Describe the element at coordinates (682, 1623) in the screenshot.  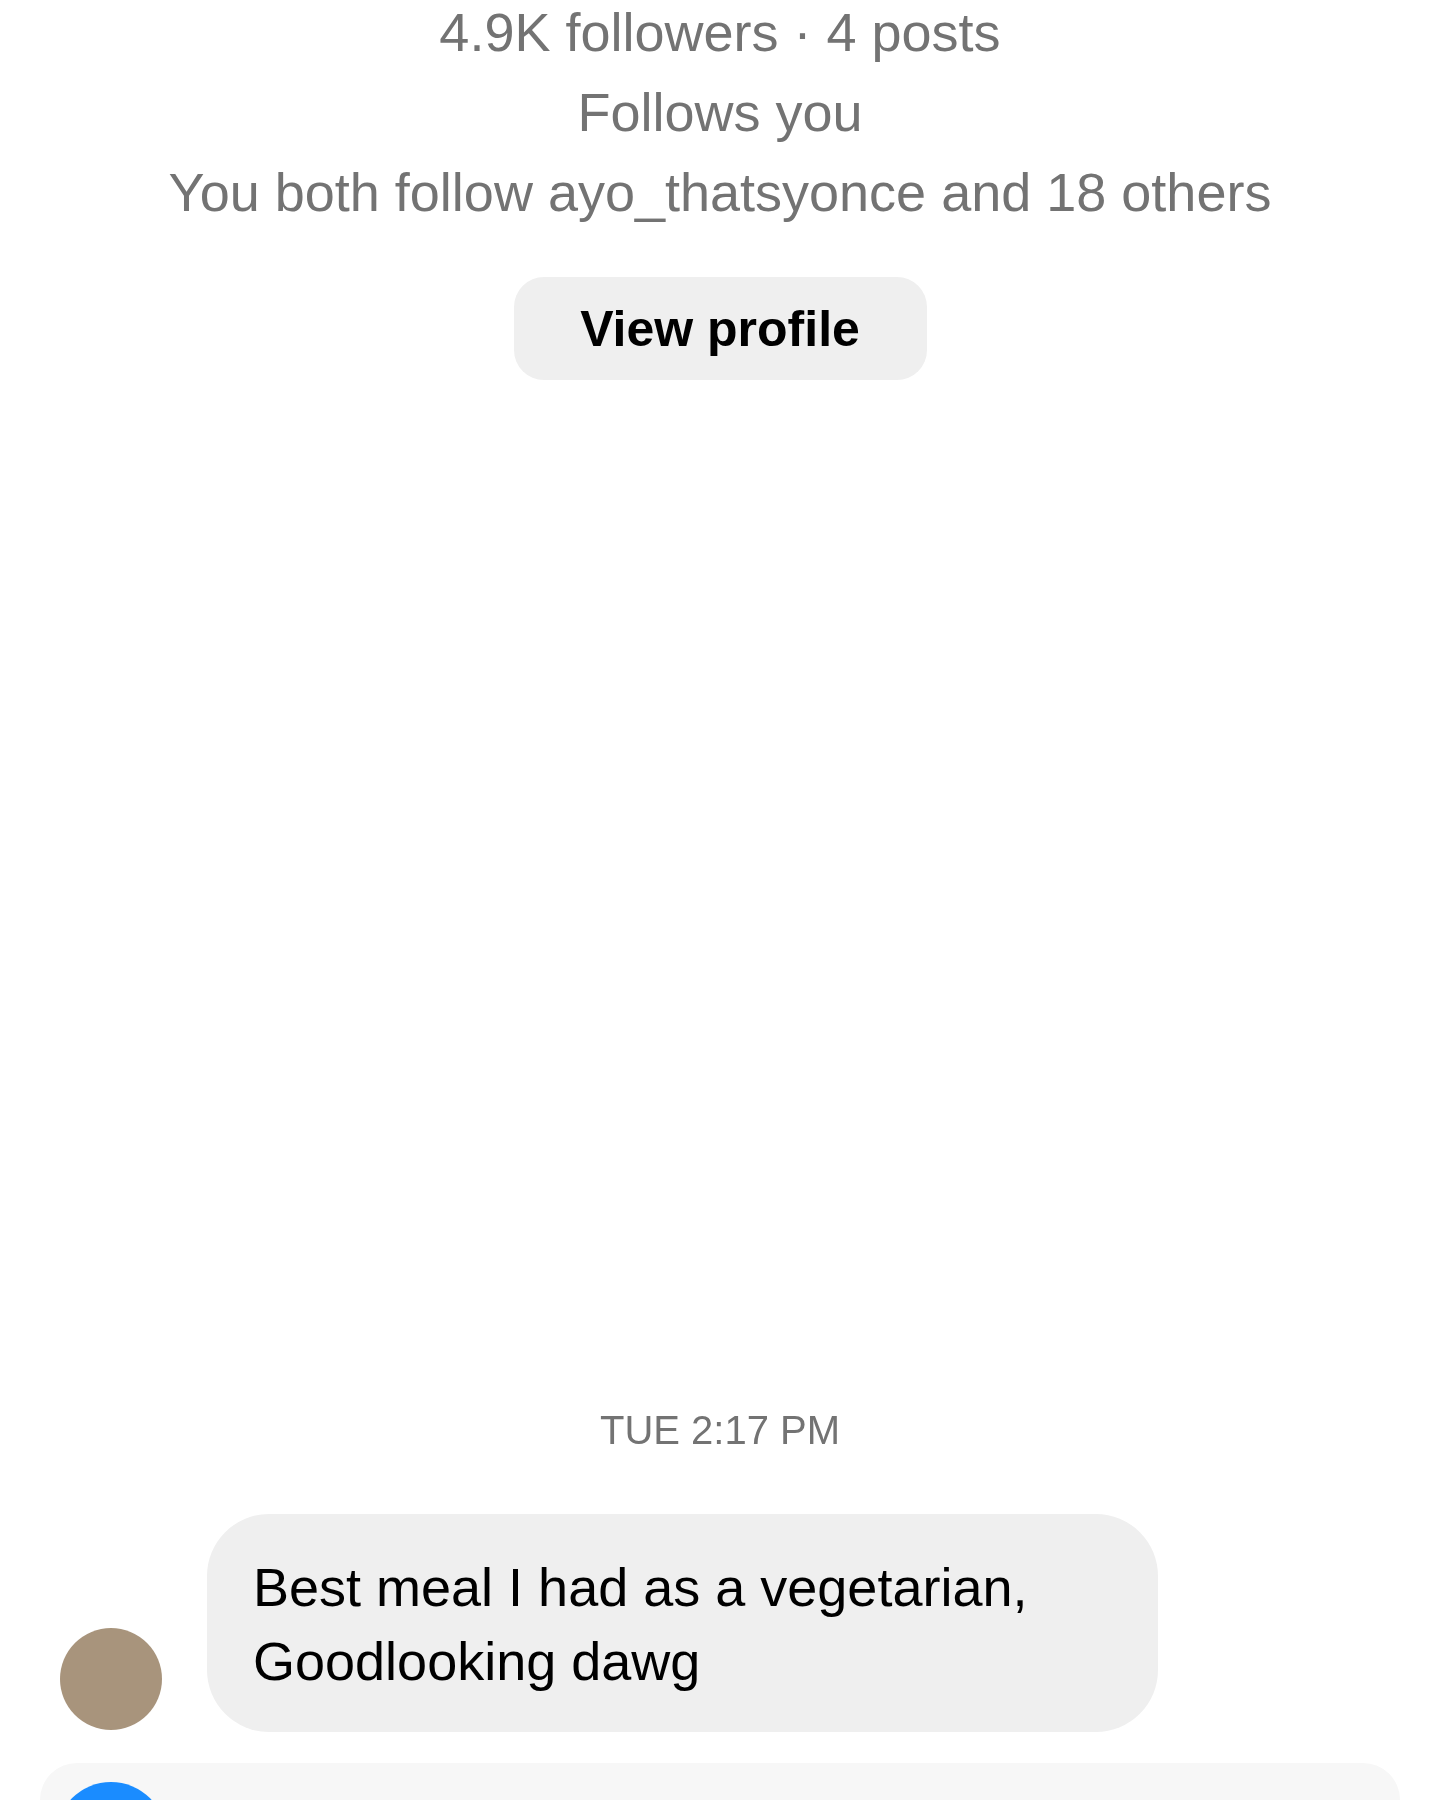
I see `message-bubble: Best meal I had as a vegetarian, Goodlooking dawg` at that location.